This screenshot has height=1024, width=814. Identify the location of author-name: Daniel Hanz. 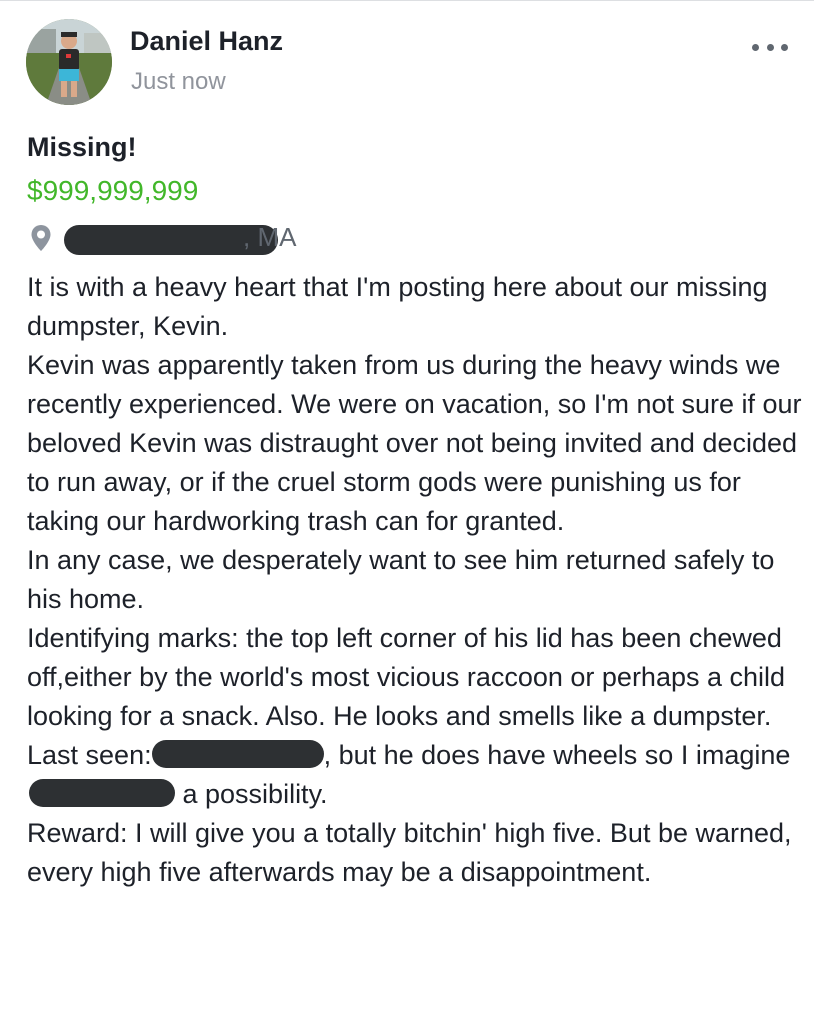
(206, 41).